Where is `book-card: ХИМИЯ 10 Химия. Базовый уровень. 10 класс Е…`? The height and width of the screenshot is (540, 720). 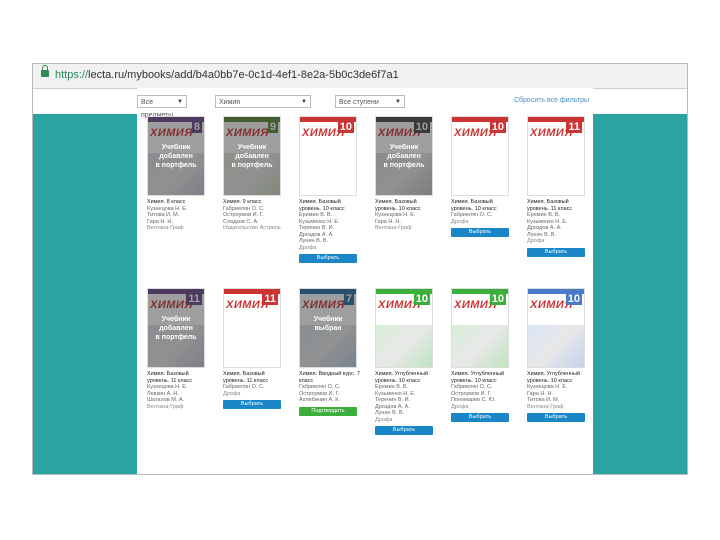 book-card: ХИМИЯ 10 Химия. Базовый уровень. 10 класс Е… is located at coordinates (331, 189).